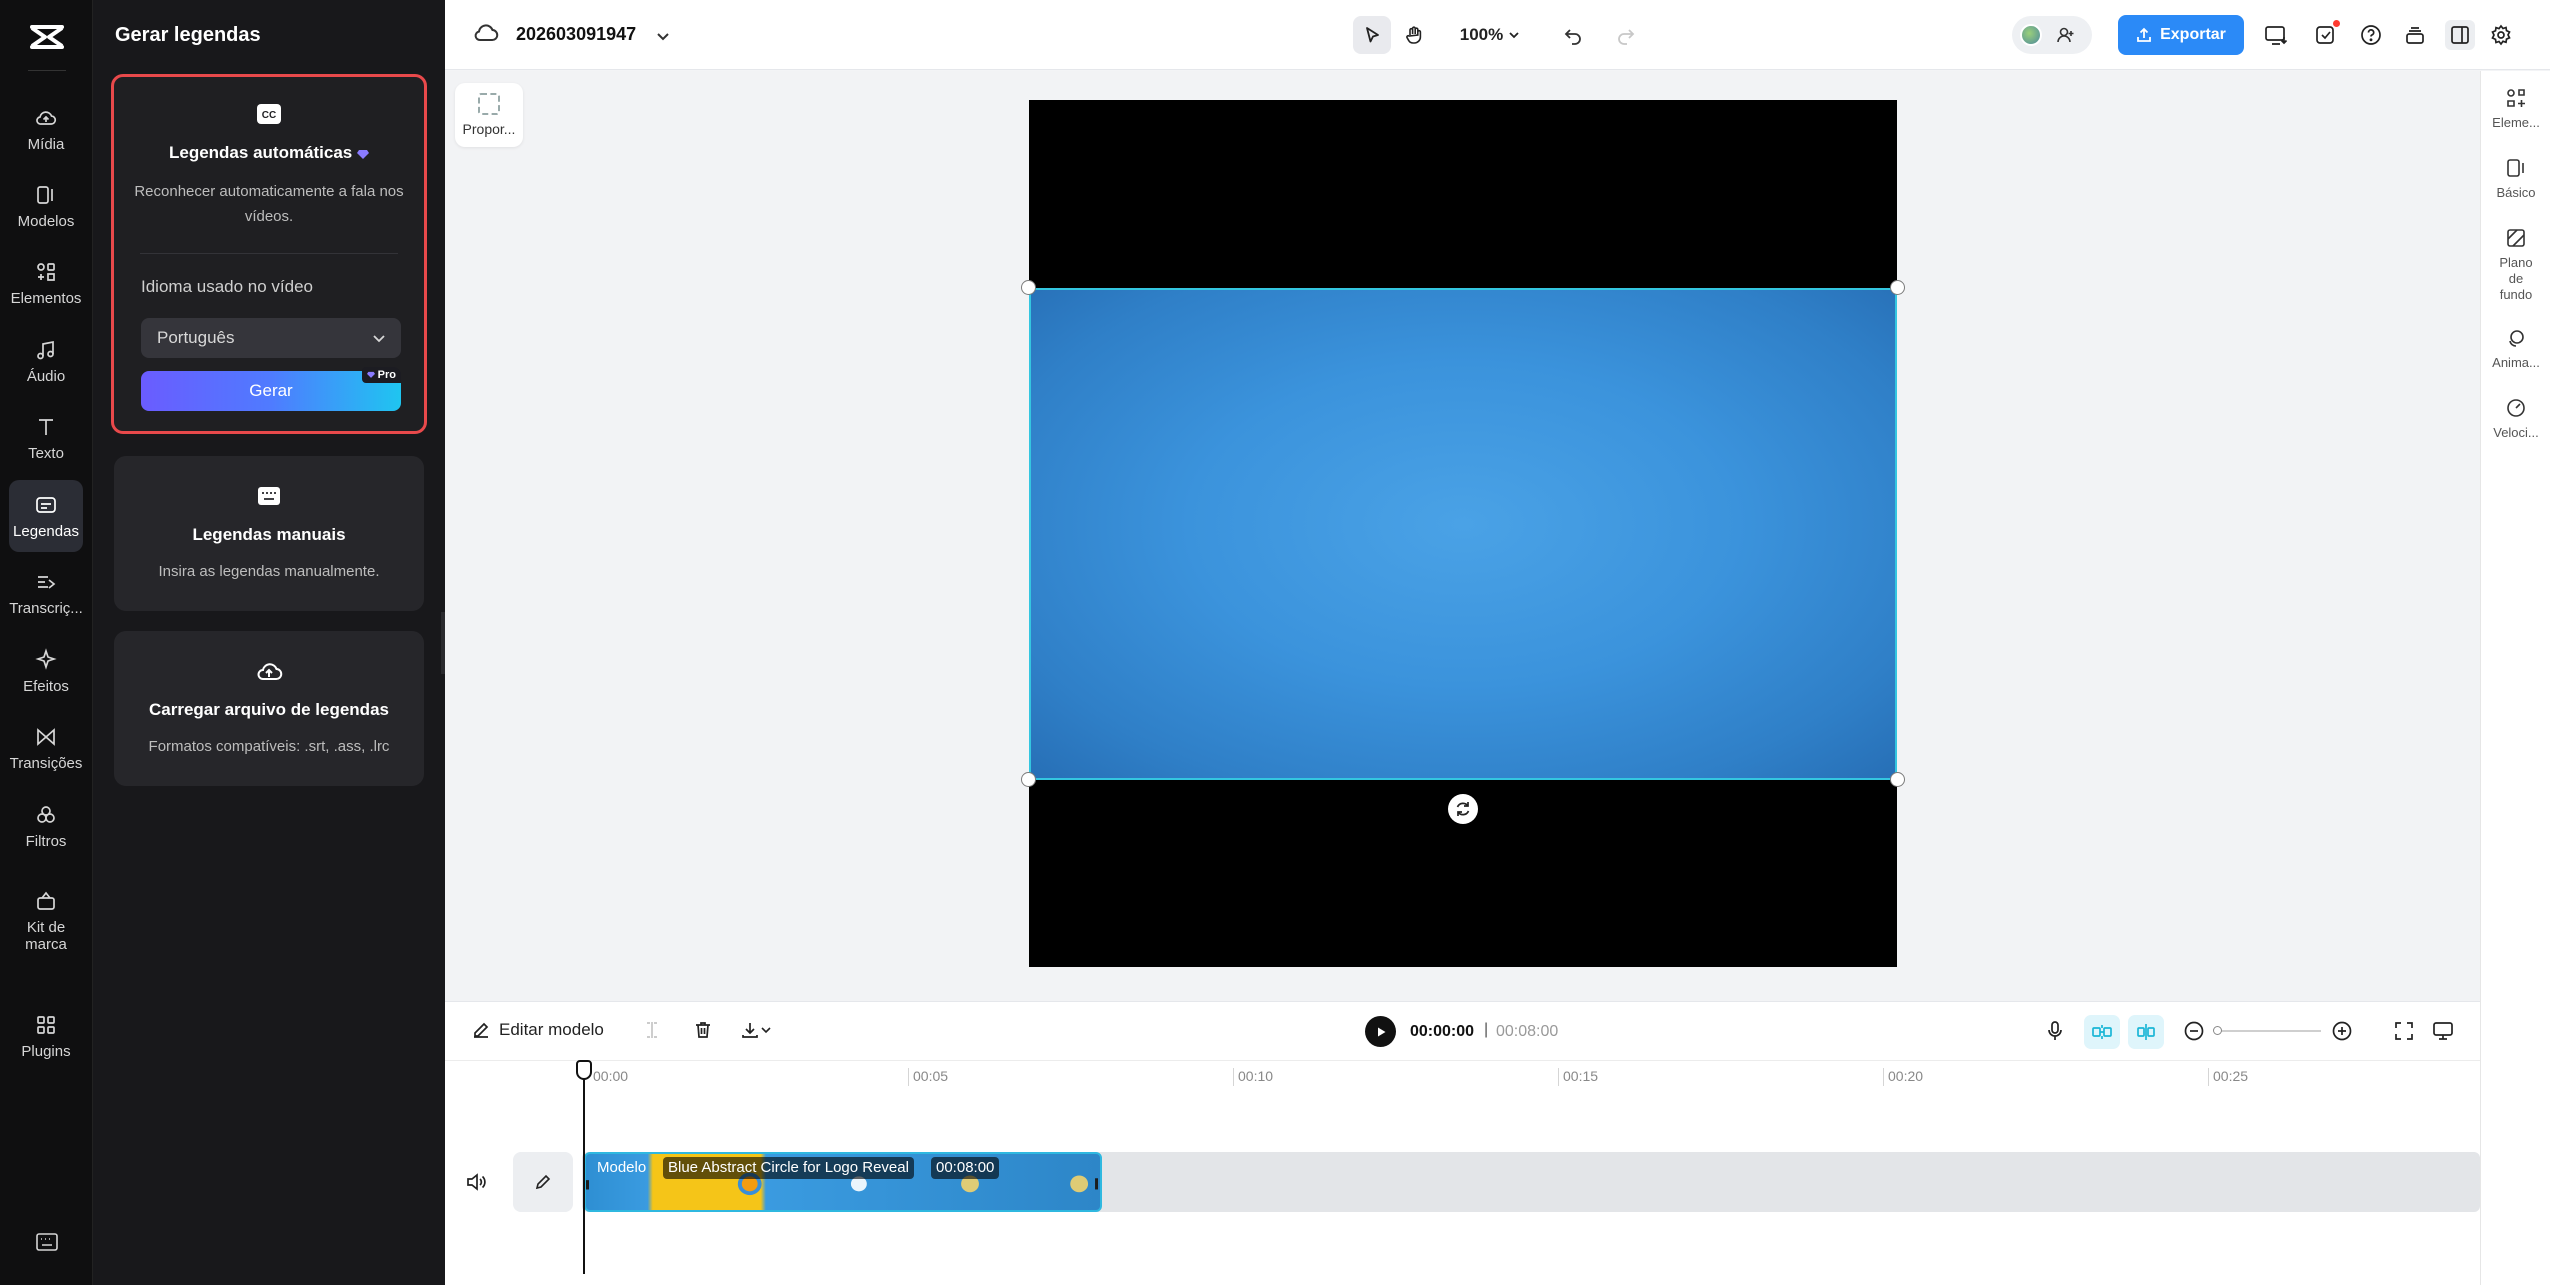  I want to click on zoom-dropdown: 100%, so click(1490, 35).